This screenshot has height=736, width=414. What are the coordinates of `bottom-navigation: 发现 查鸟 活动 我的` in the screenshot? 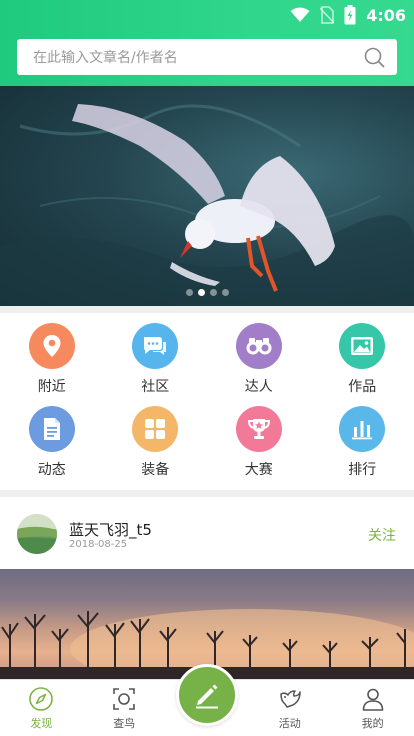 It's located at (207, 700).